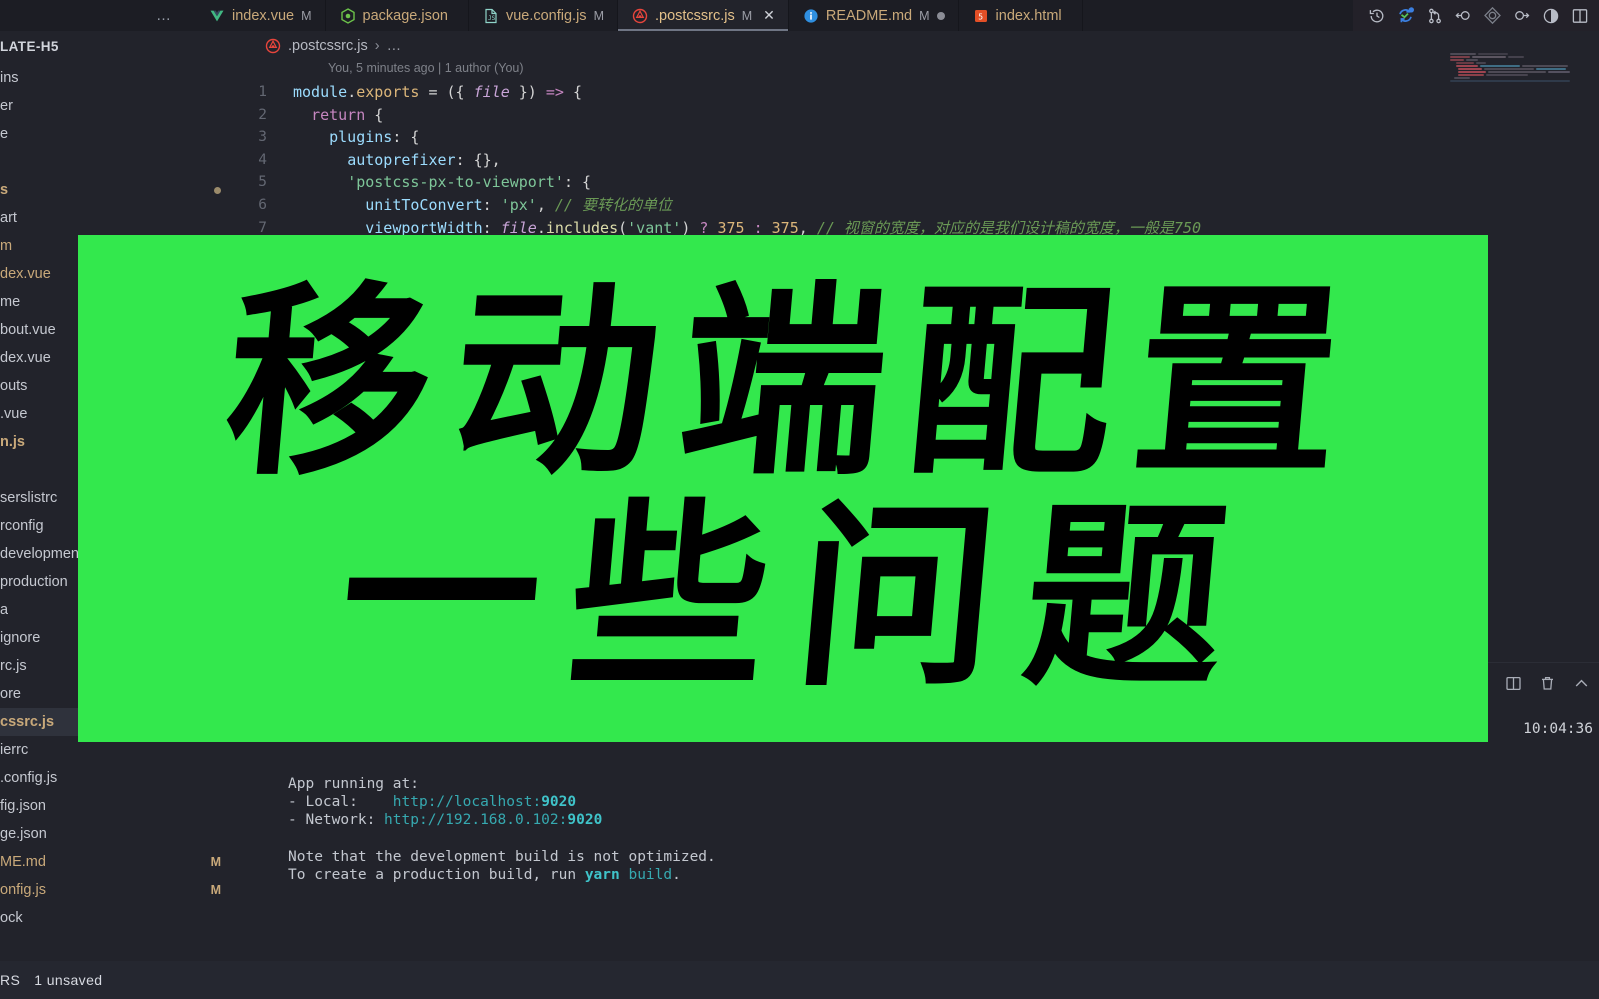 The image size is (1599, 999). I want to click on terminal-local-port: 9020, so click(559, 802).